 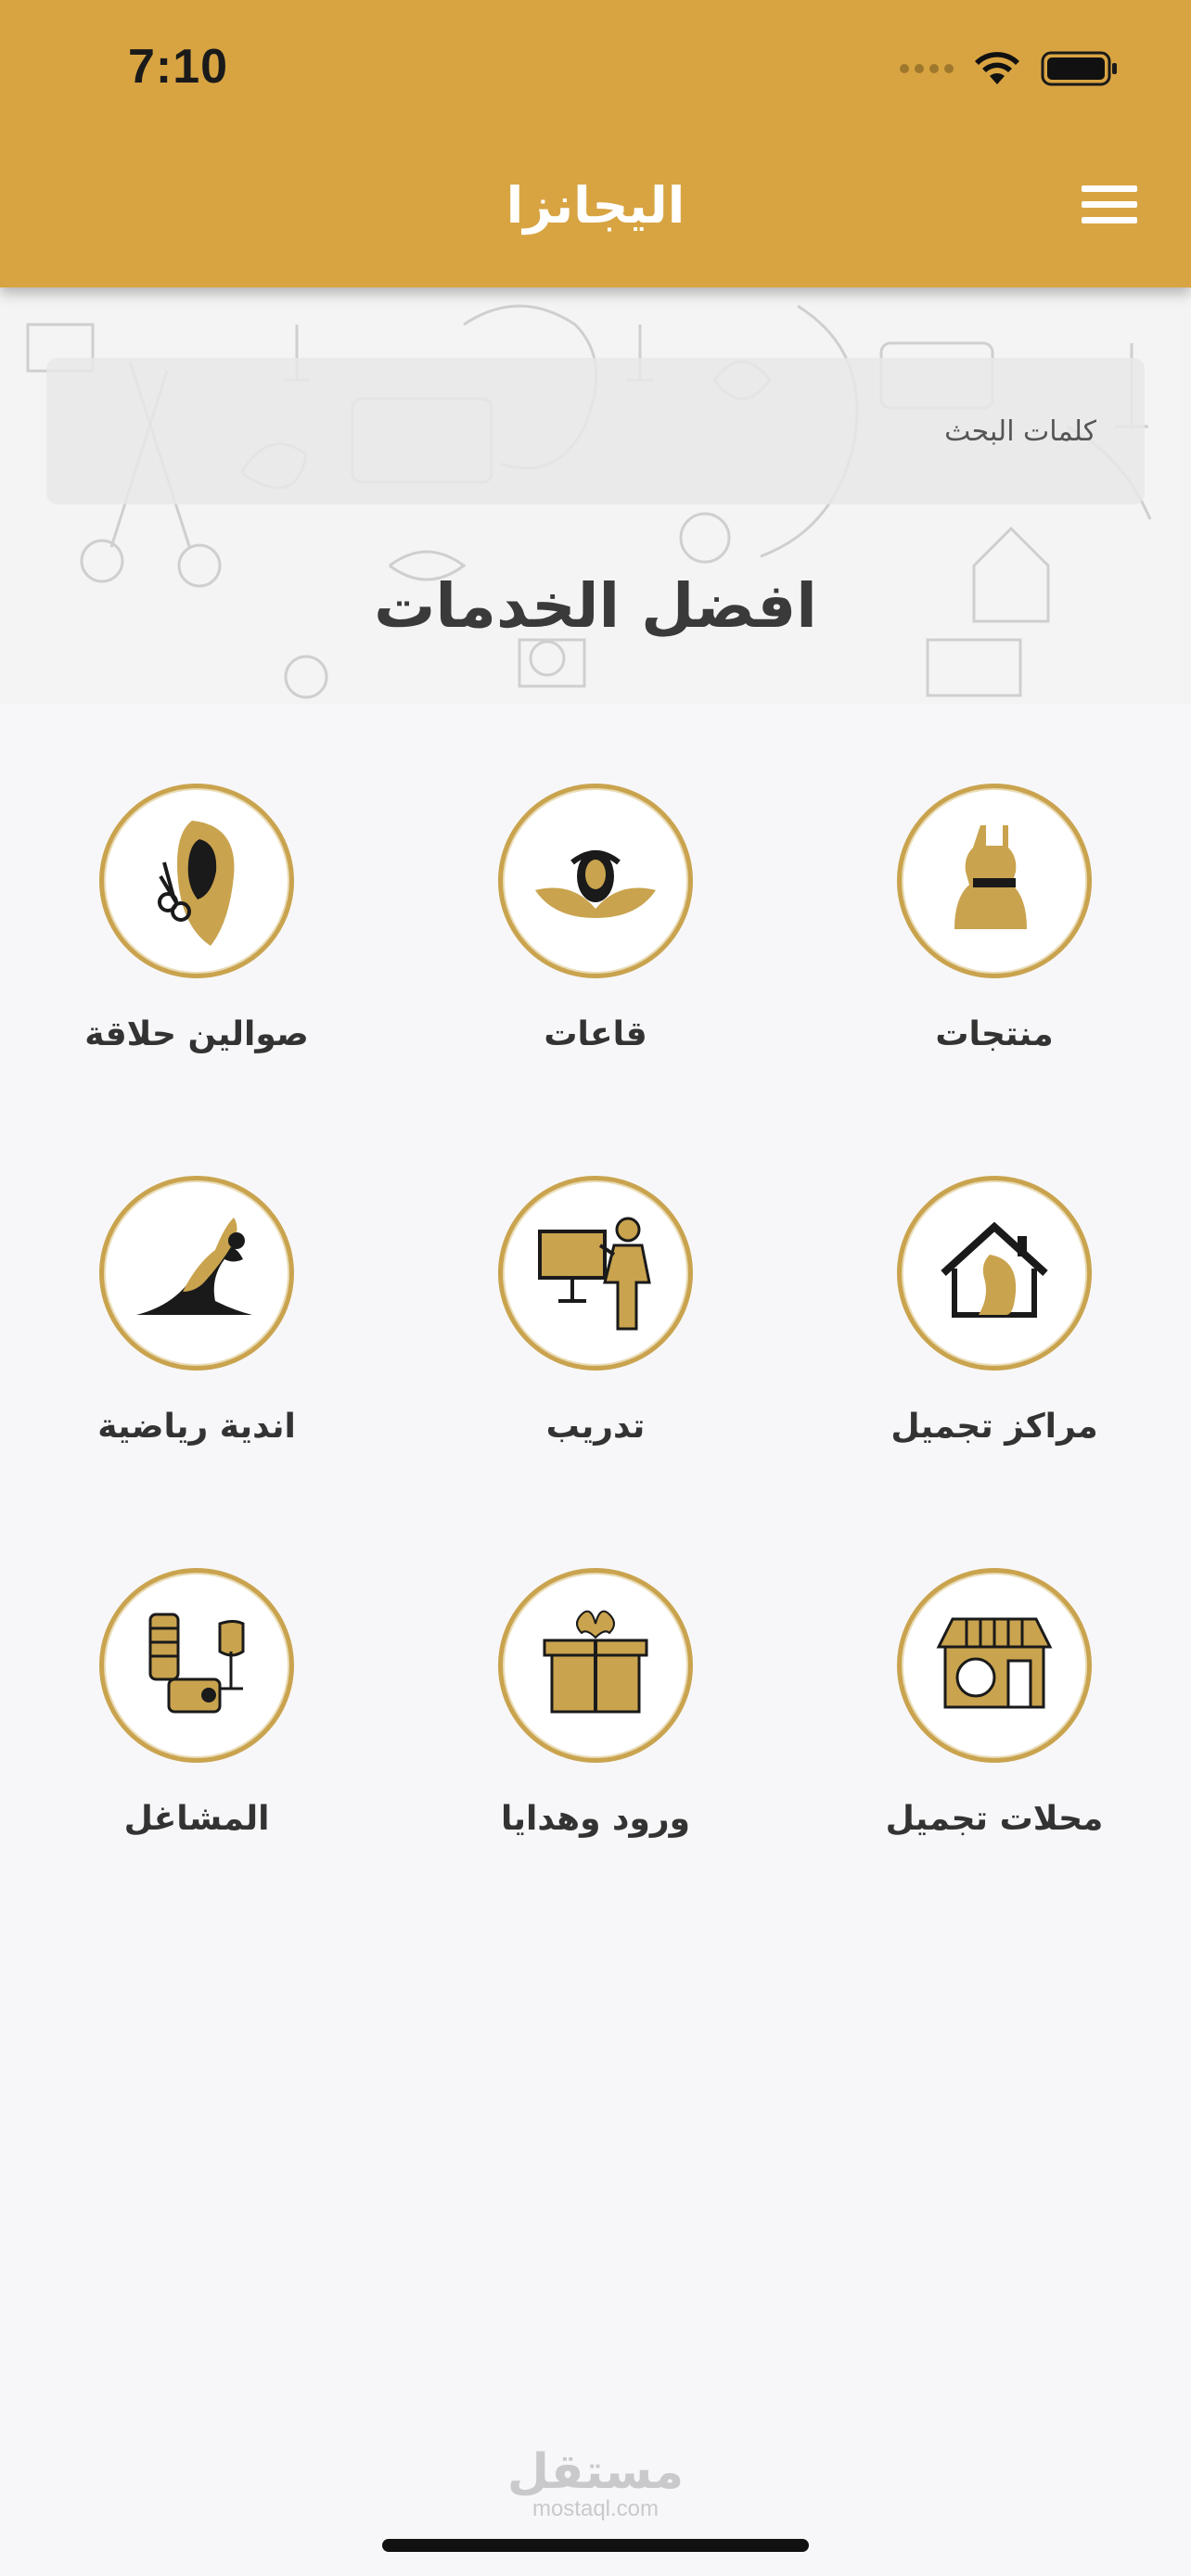 I want to click on watermark-english: mostaql.com, so click(x=595, y=2508).